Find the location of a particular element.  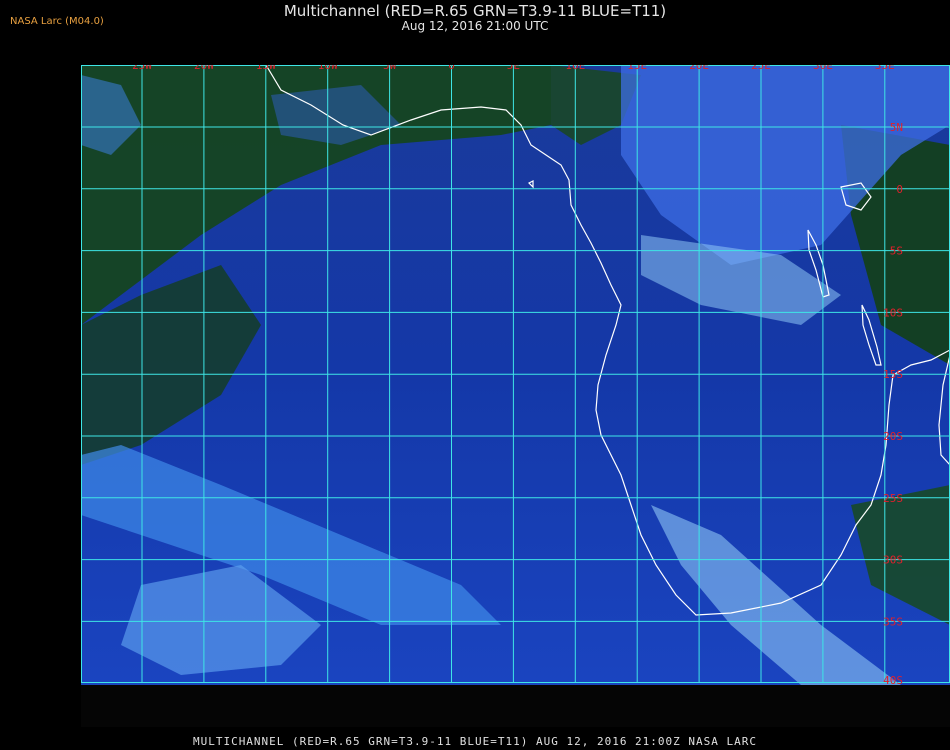

longitude-label: 10W is located at coordinates (328, 68).